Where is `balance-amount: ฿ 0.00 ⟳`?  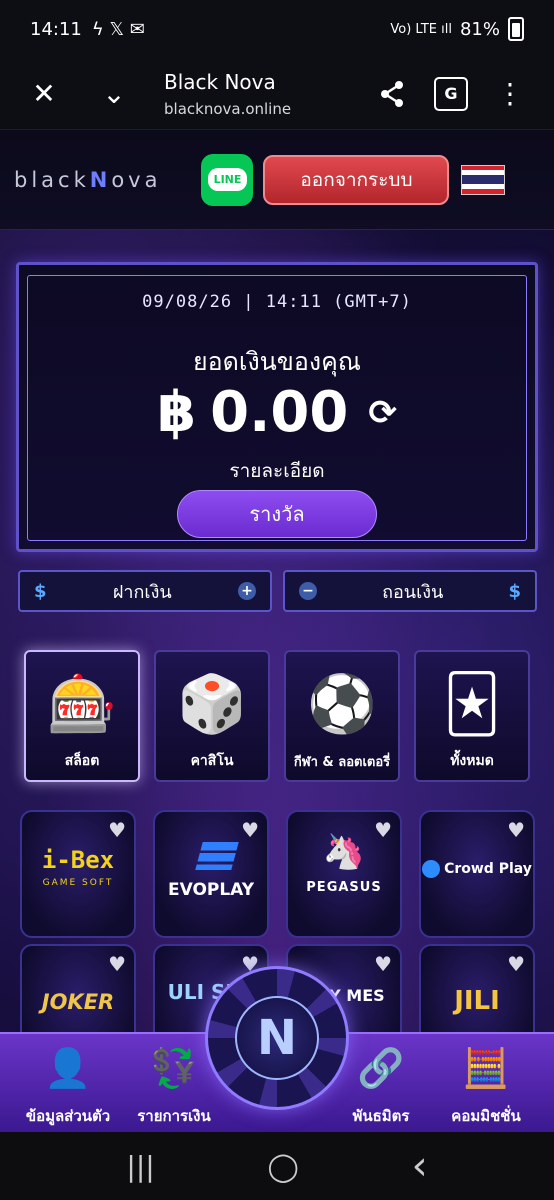
balance-amount: ฿ 0.00 ⟳ is located at coordinates (277, 412).